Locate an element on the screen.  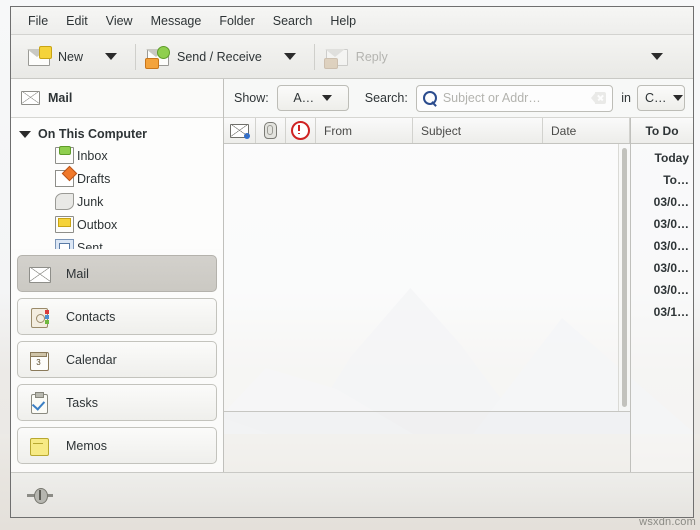
sent-icon is located at coordinates (64, 244).